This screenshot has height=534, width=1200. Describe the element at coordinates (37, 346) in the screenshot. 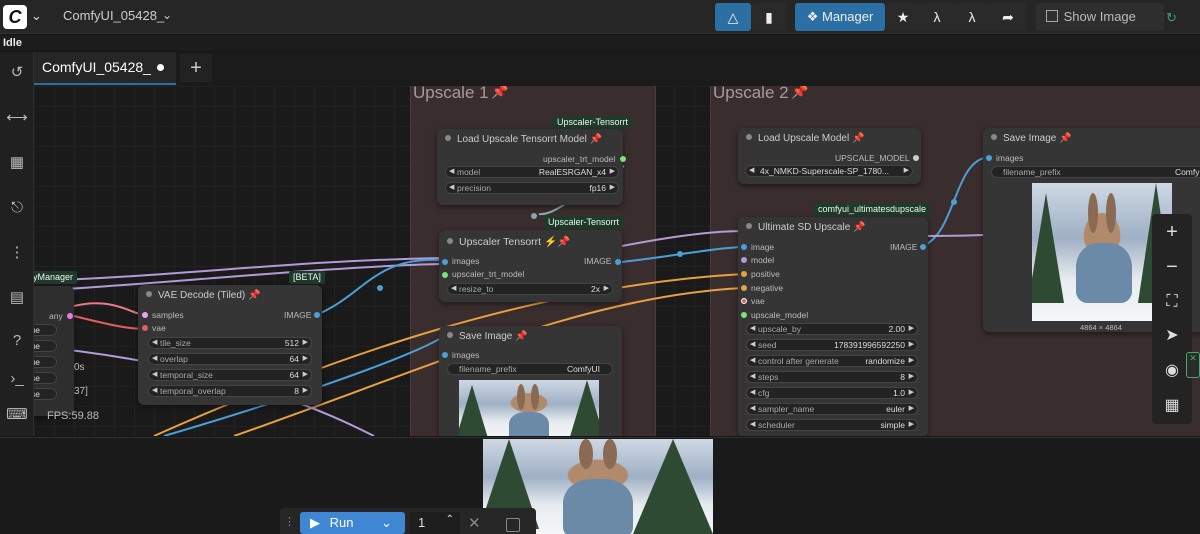

I see `toggle-value: true` at that location.